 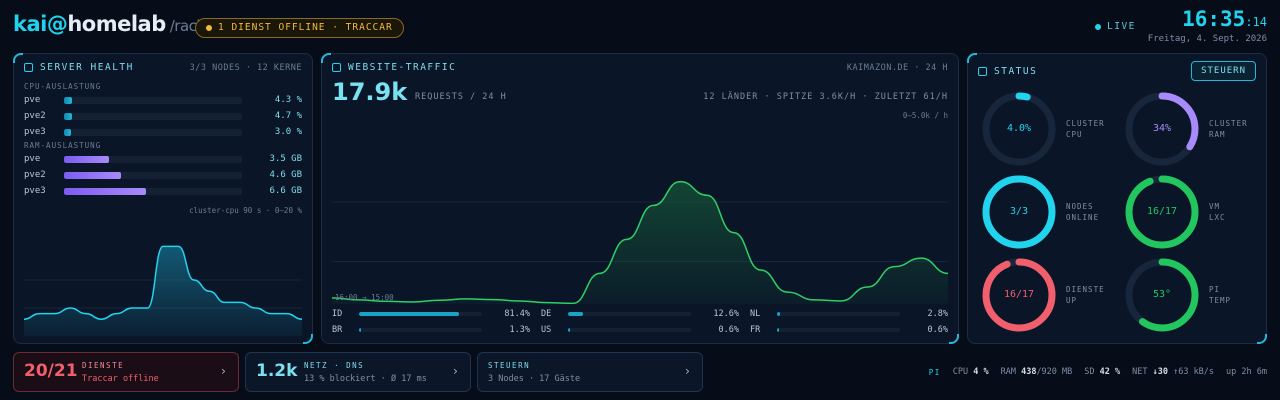 What do you see at coordinates (245, 68) in the screenshot?
I see `server-health-meta: 3/3 NODES · 12 KERNE` at bounding box center [245, 68].